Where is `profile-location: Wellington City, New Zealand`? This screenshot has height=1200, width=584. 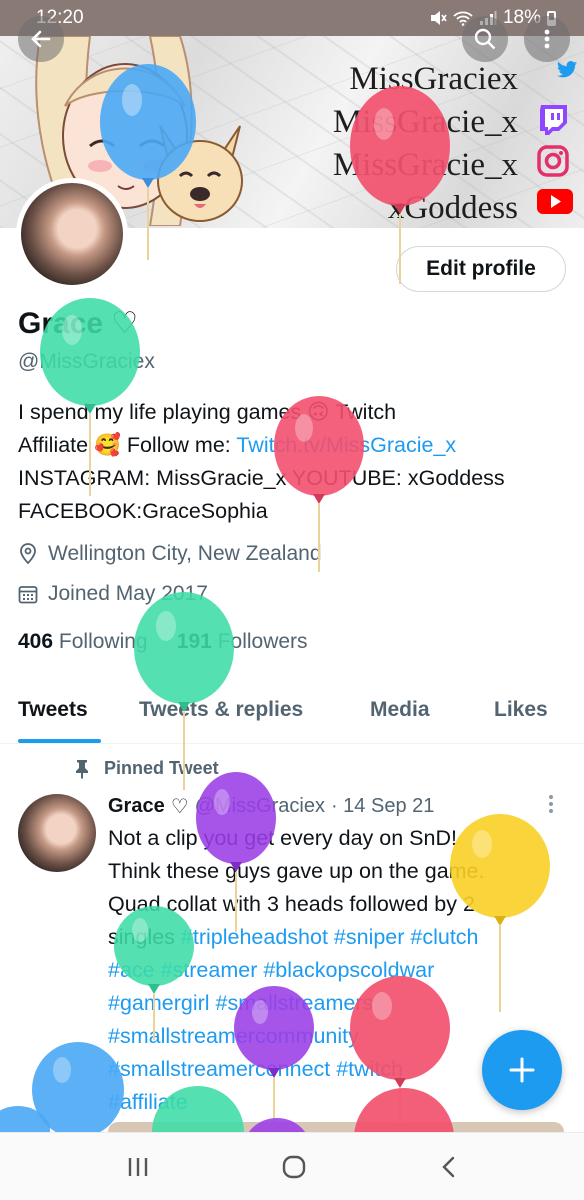 profile-location: Wellington City, New Zealand is located at coordinates (170, 554).